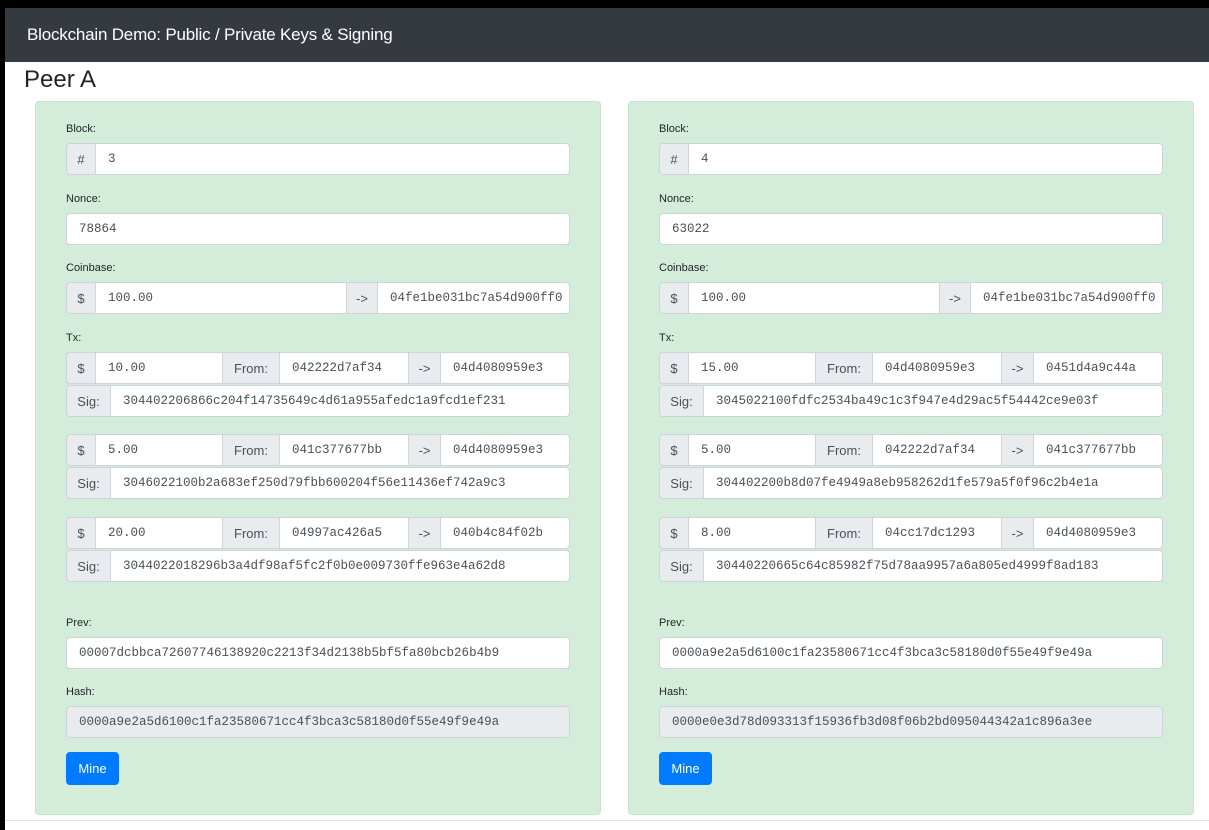 The width and height of the screenshot is (1209, 830). I want to click on tx-to-input: 0451d4a9c44a, so click(1098, 368).